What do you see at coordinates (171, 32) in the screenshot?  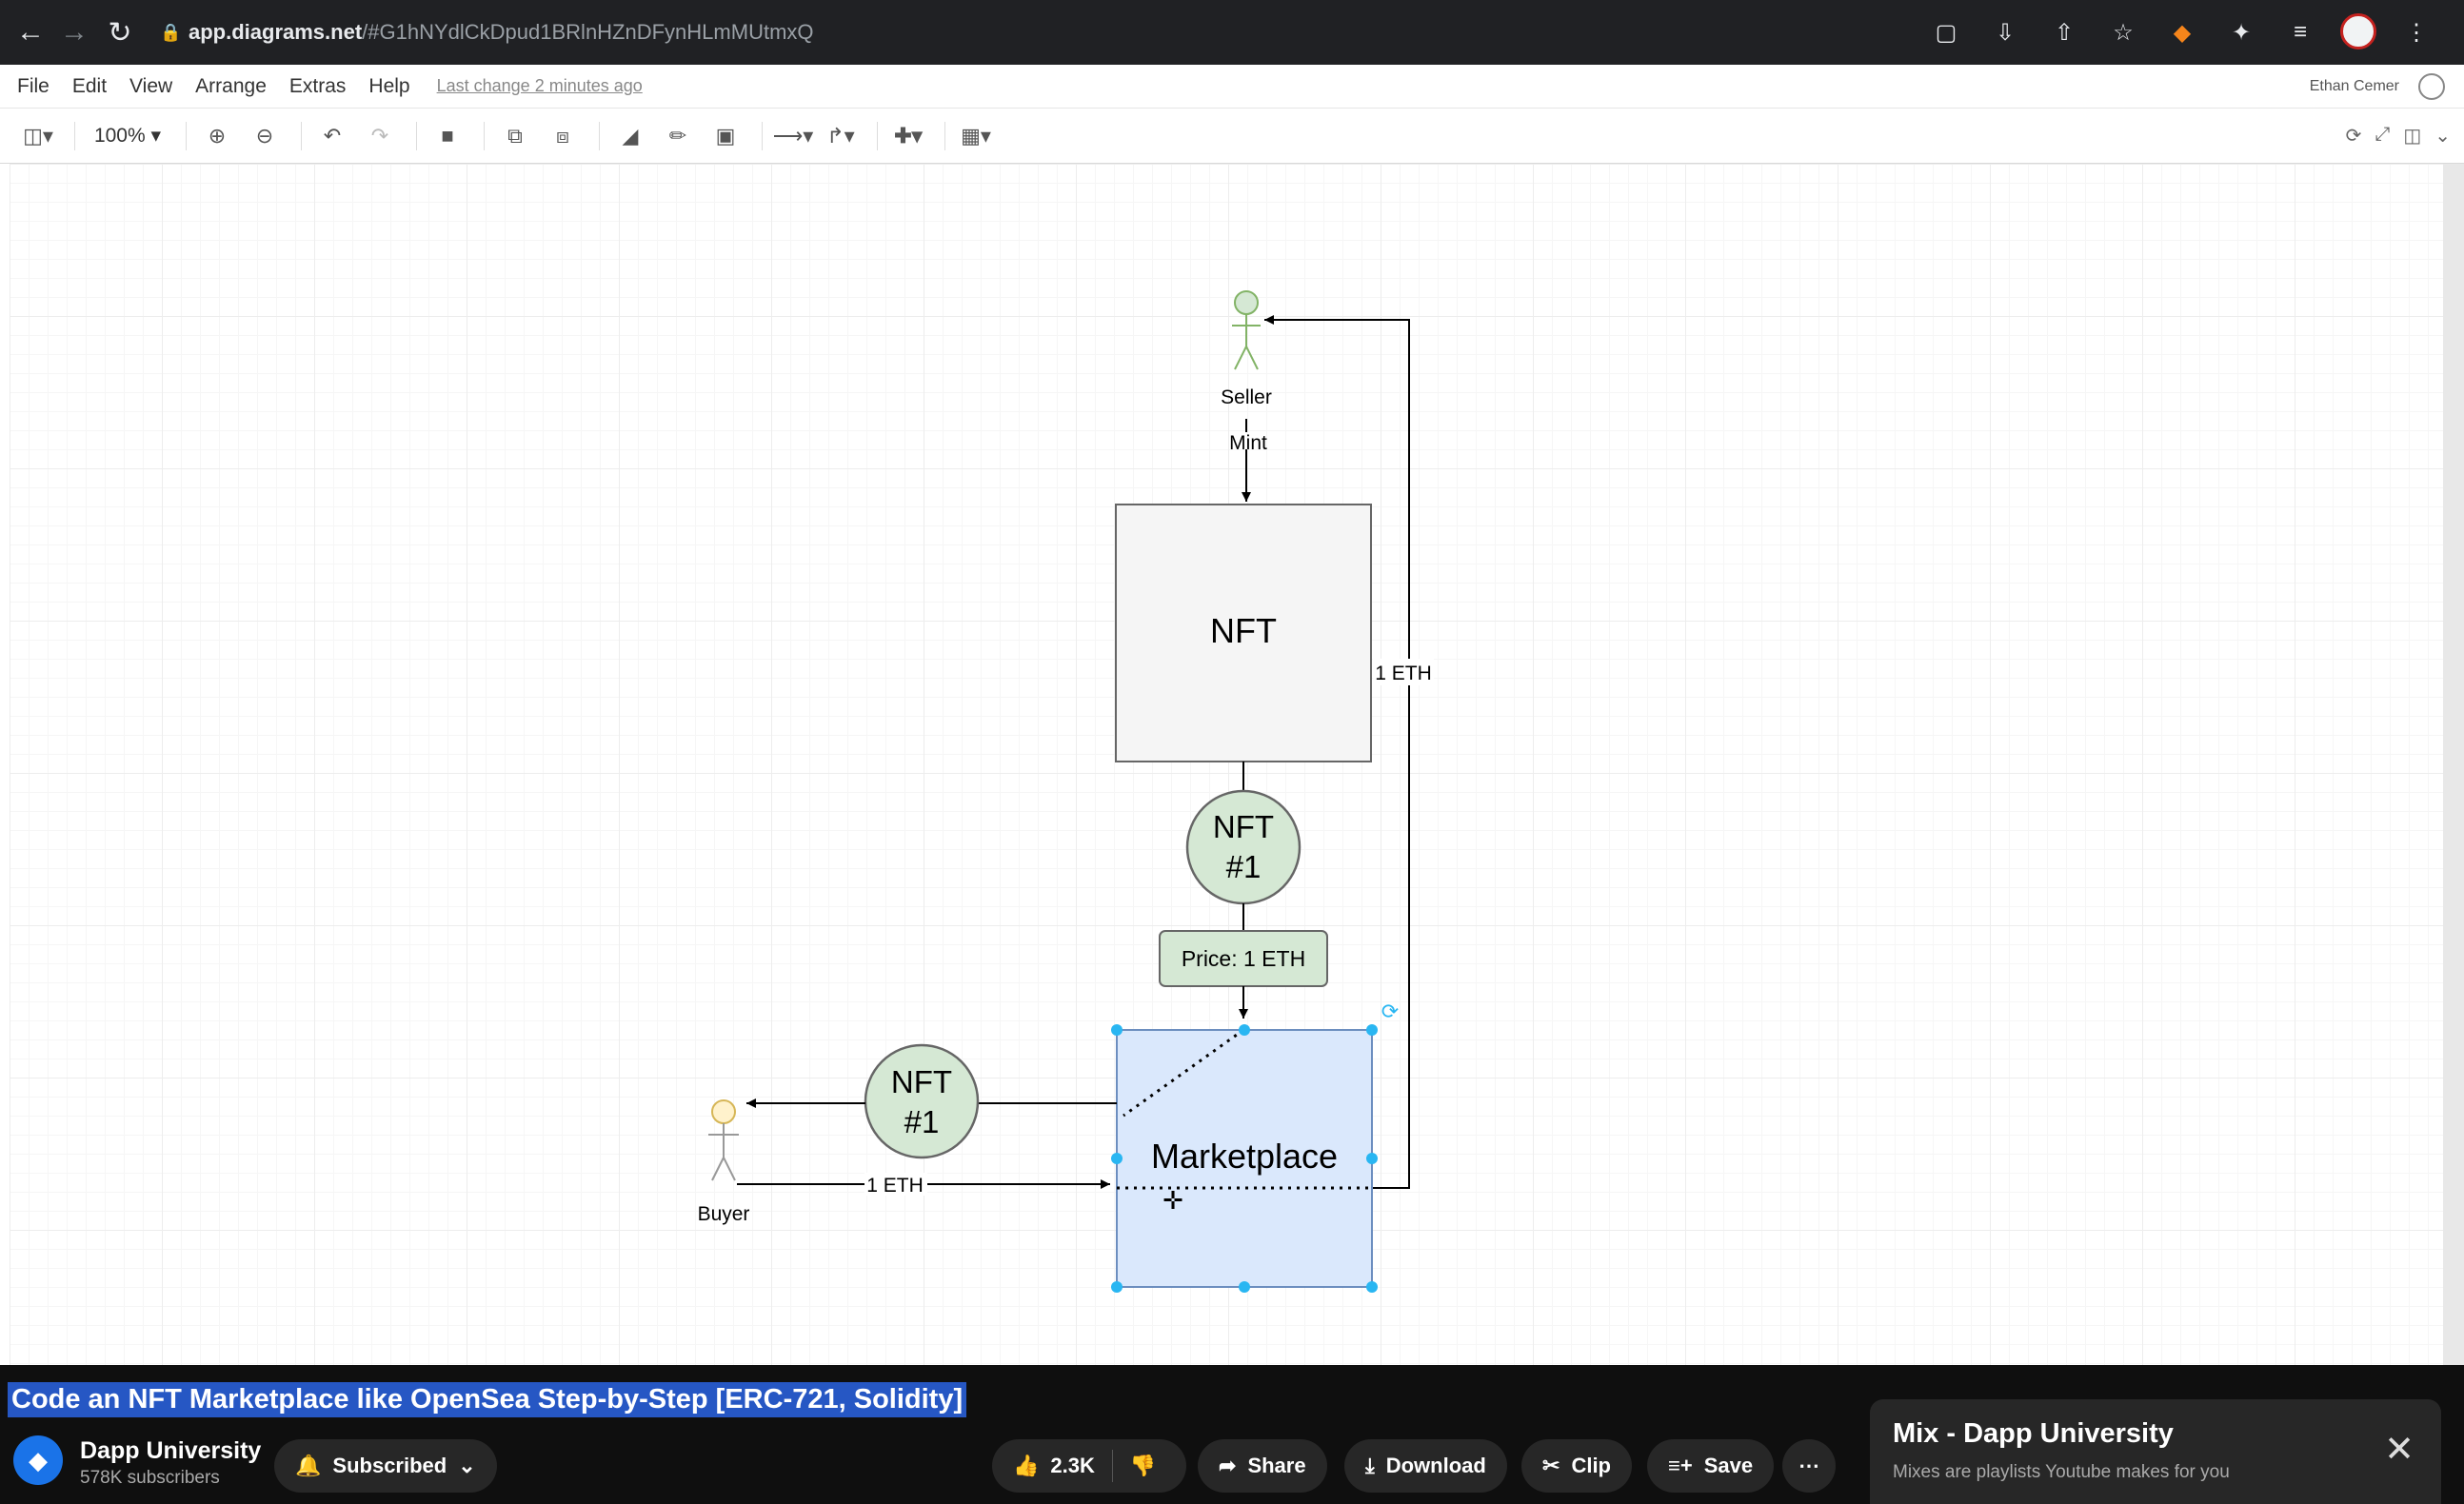 I see `lock-icon: 🔒` at bounding box center [171, 32].